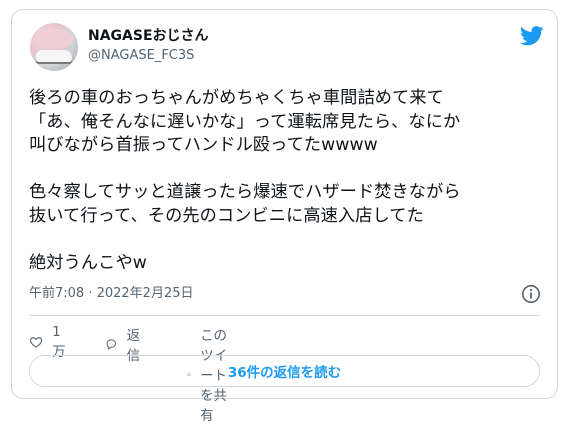 The image size is (571, 424). Describe the element at coordinates (88, 262) in the screenshot. I see `tweet-line: 絶対うんこやw` at that location.